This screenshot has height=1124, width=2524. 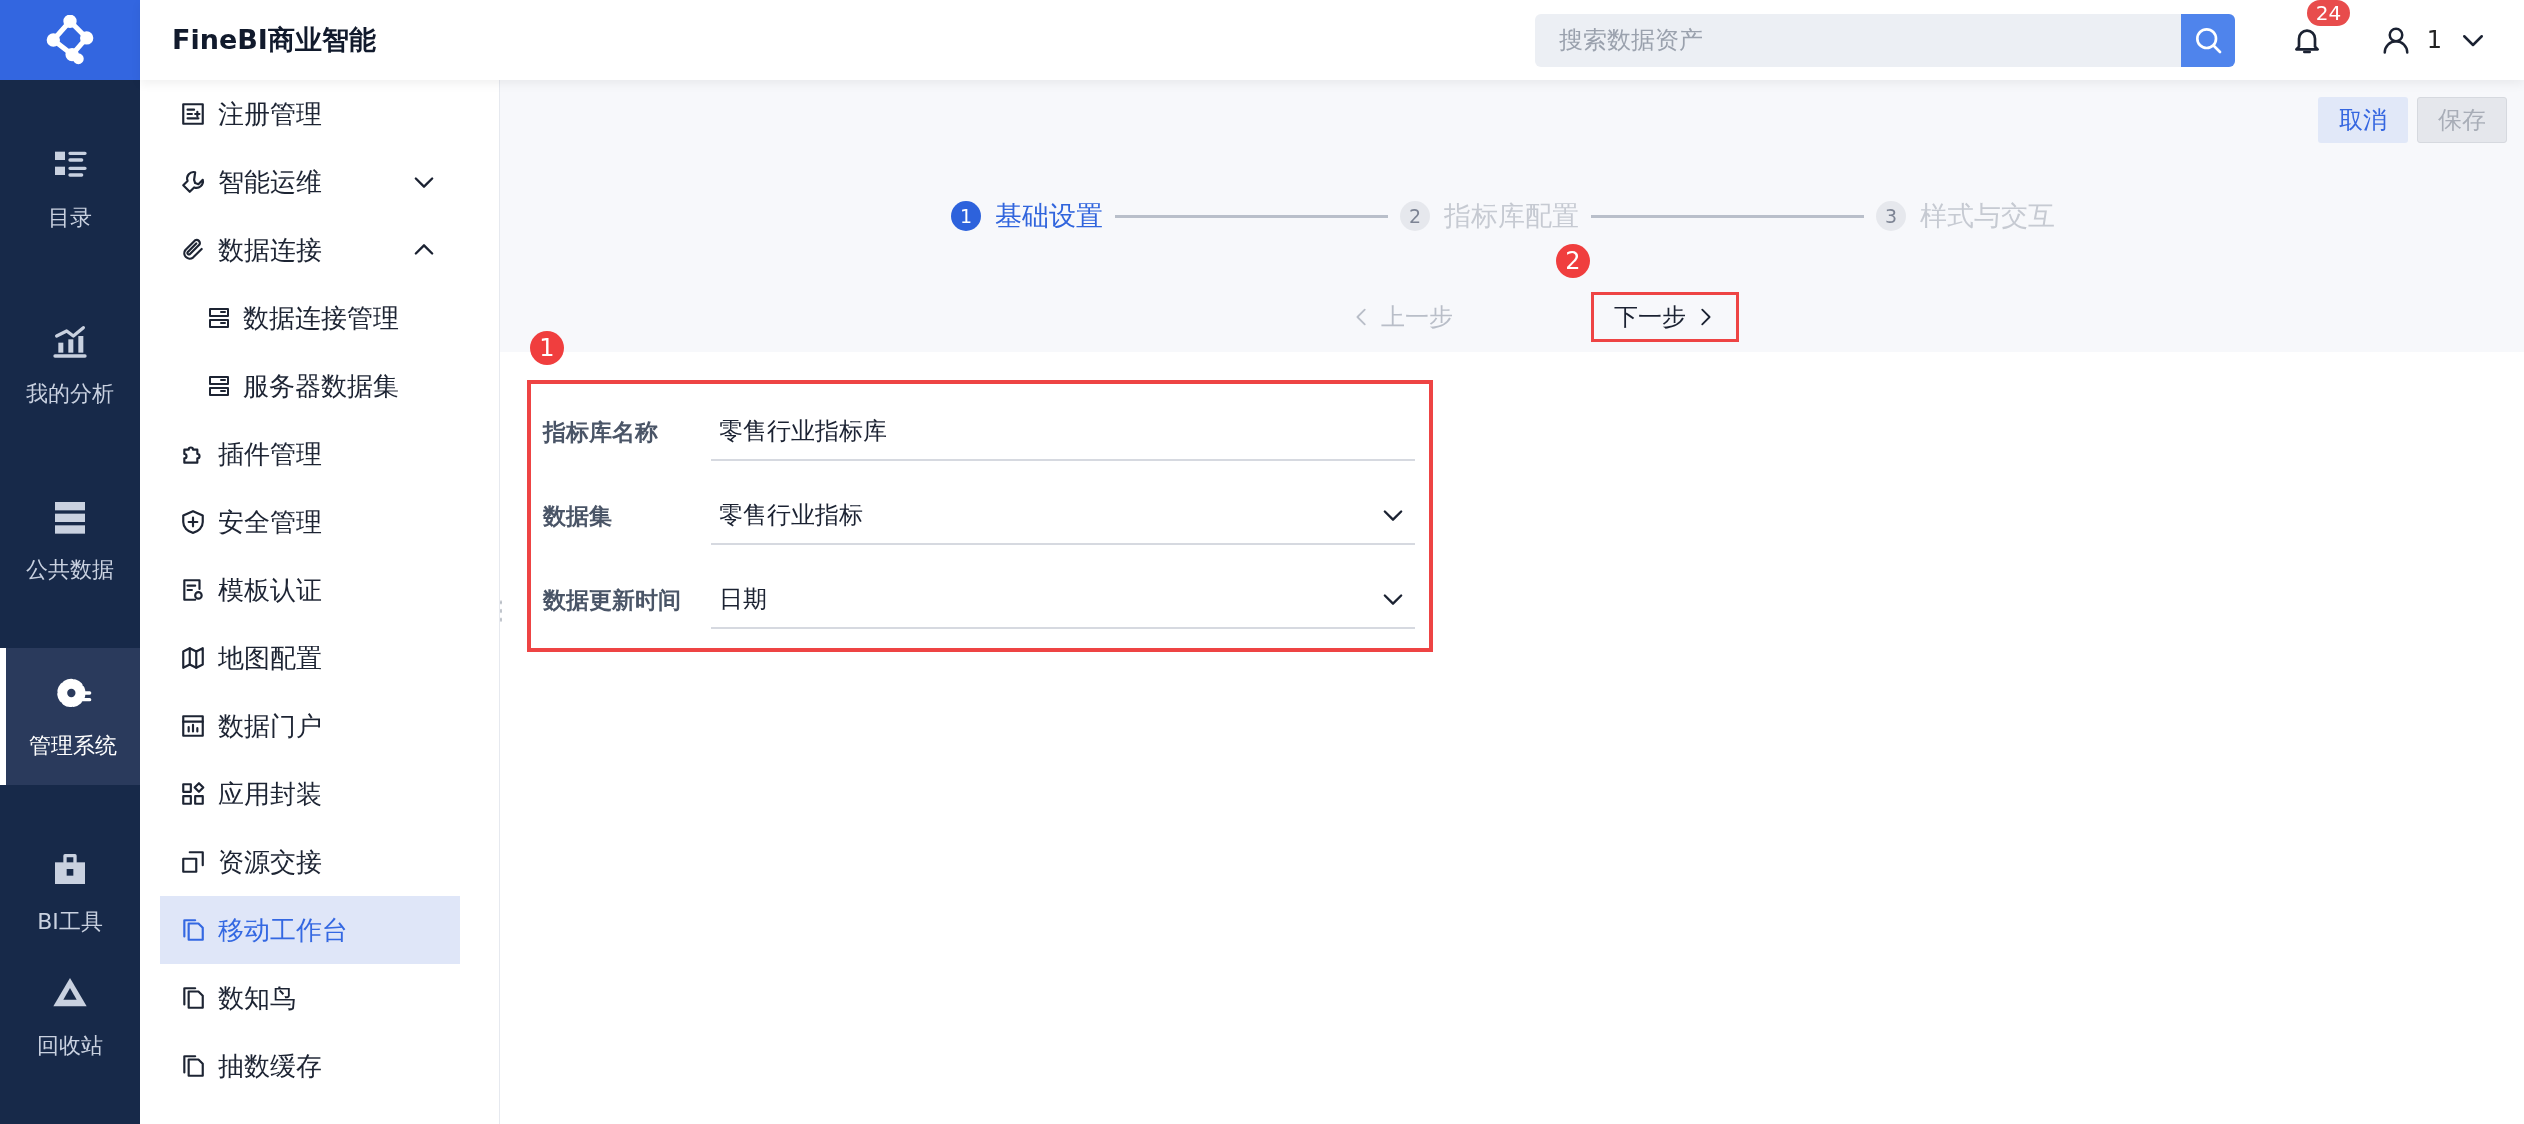 What do you see at coordinates (70, 188) in the screenshot?
I see `rail-item: 目录` at bounding box center [70, 188].